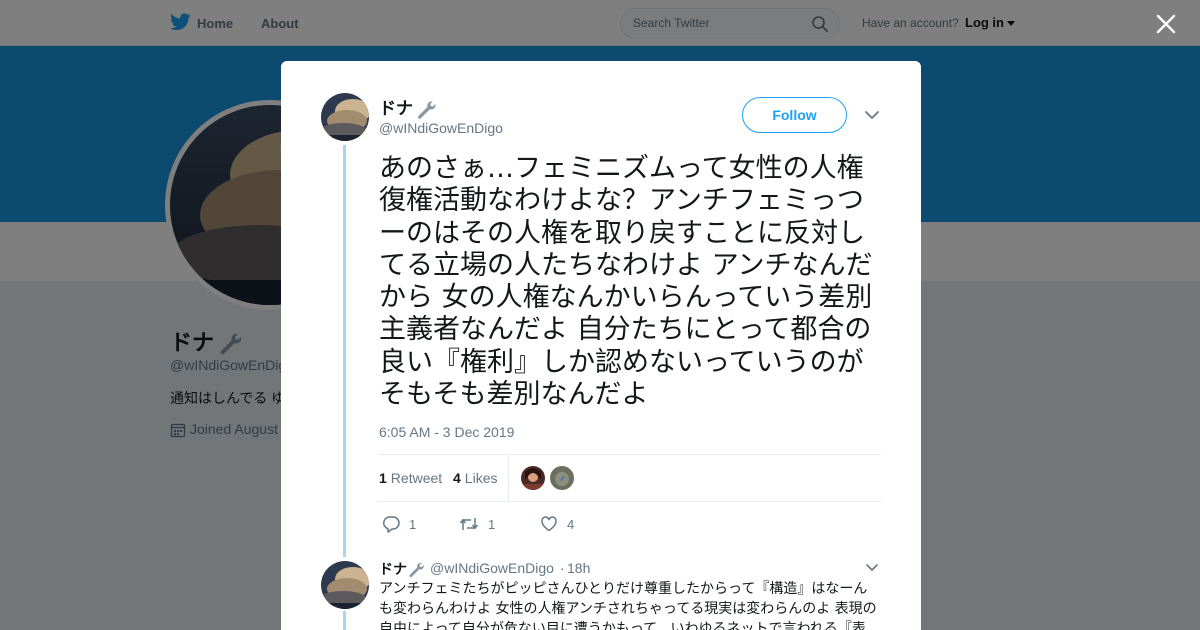 Image resolution: width=1200 pixels, height=630 pixels. Describe the element at coordinates (441, 128) in the screenshot. I see `tweet-author-handle: @wINdiGowEnDigo` at that location.